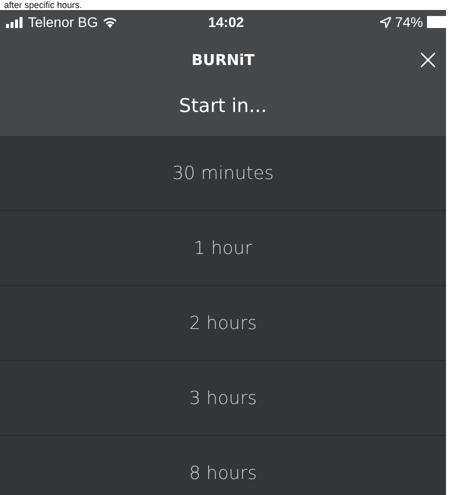 This screenshot has width=450, height=495. Describe the element at coordinates (43, 5) in the screenshot. I see `caption-text: after specific hours.` at that location.